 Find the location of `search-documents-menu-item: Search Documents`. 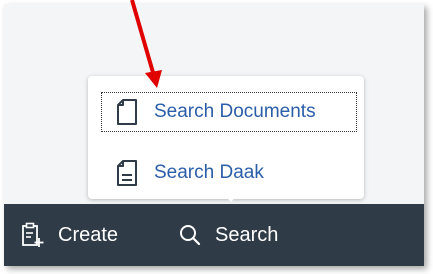

search-documents-menu-item: Search Documents is located at coordinates (229, 112).